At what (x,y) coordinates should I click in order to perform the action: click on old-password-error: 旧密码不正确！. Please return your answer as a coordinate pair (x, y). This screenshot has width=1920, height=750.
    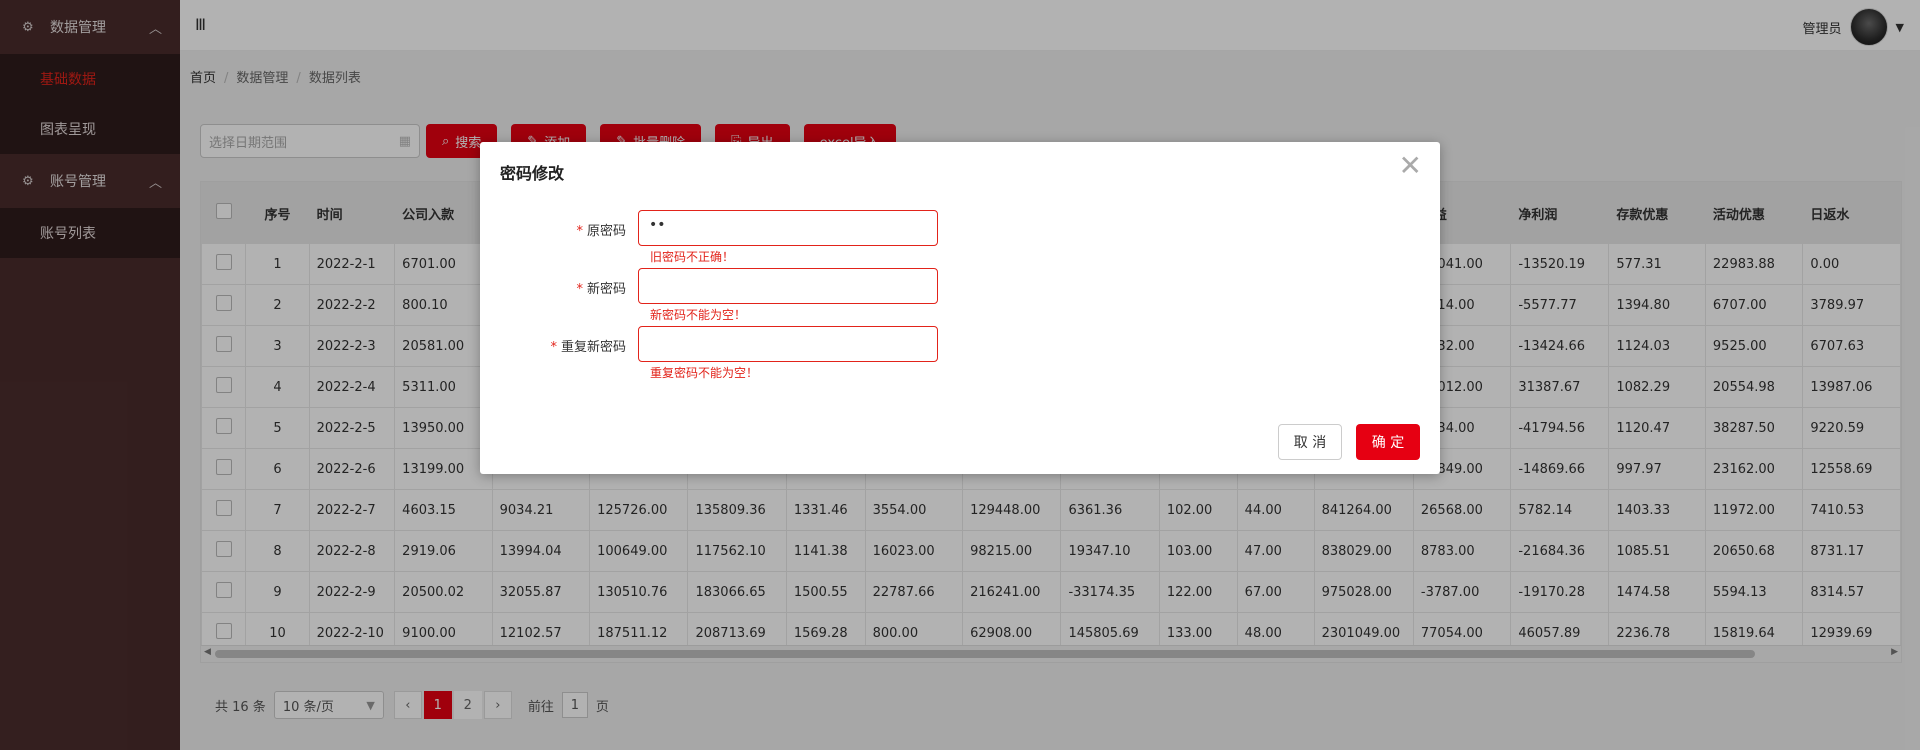
    Looking at the image, I should click on (692, 257).